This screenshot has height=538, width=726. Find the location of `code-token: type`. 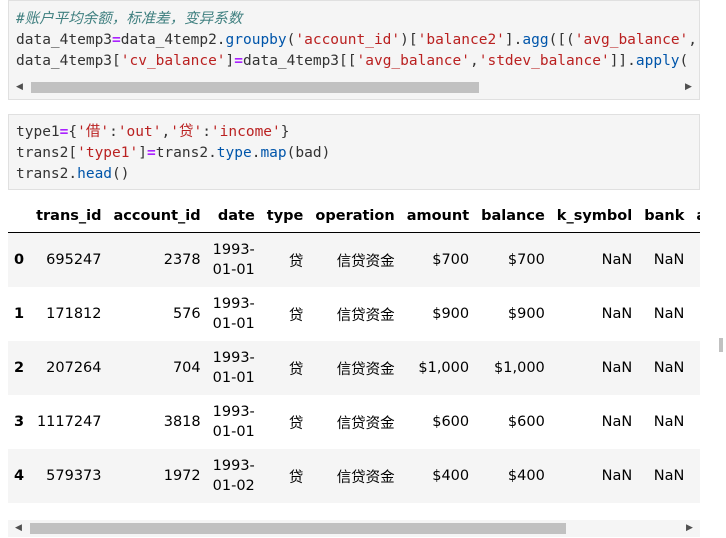

code-token: type is located at coordinates (234, 153).